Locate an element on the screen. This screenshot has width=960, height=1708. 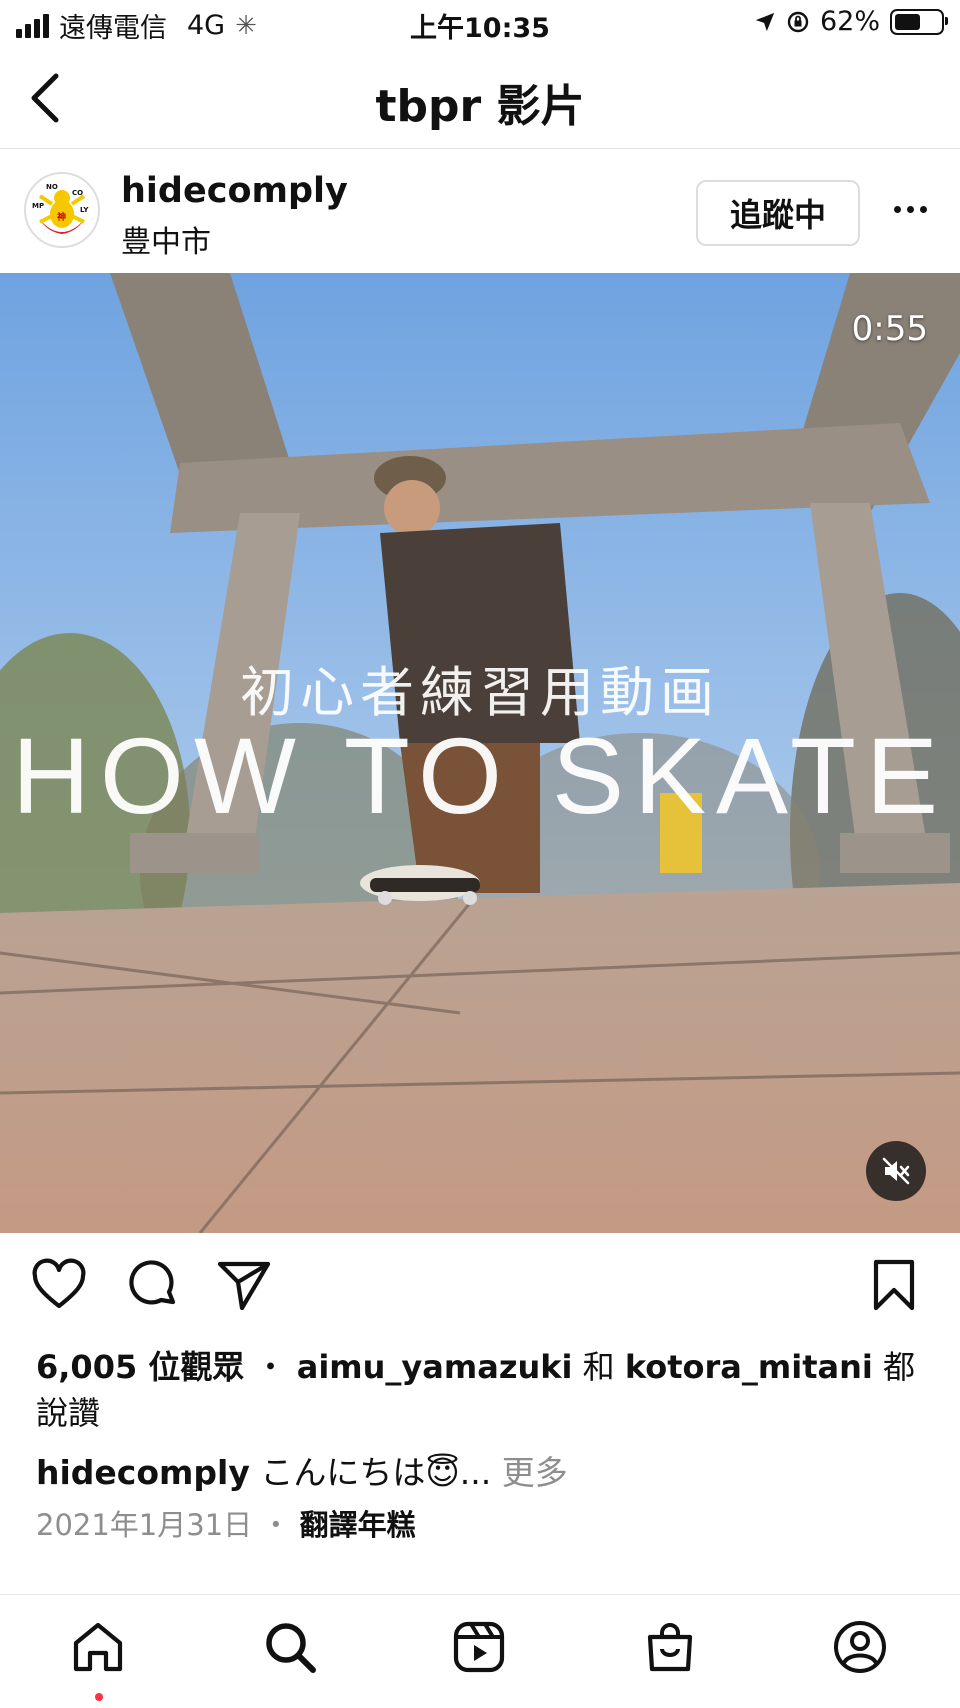
send-icon is located at coordinates (244, 1286).